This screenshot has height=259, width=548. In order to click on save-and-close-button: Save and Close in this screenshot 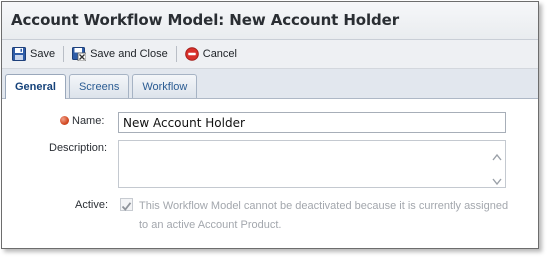, I will do `click(120, 54)`.